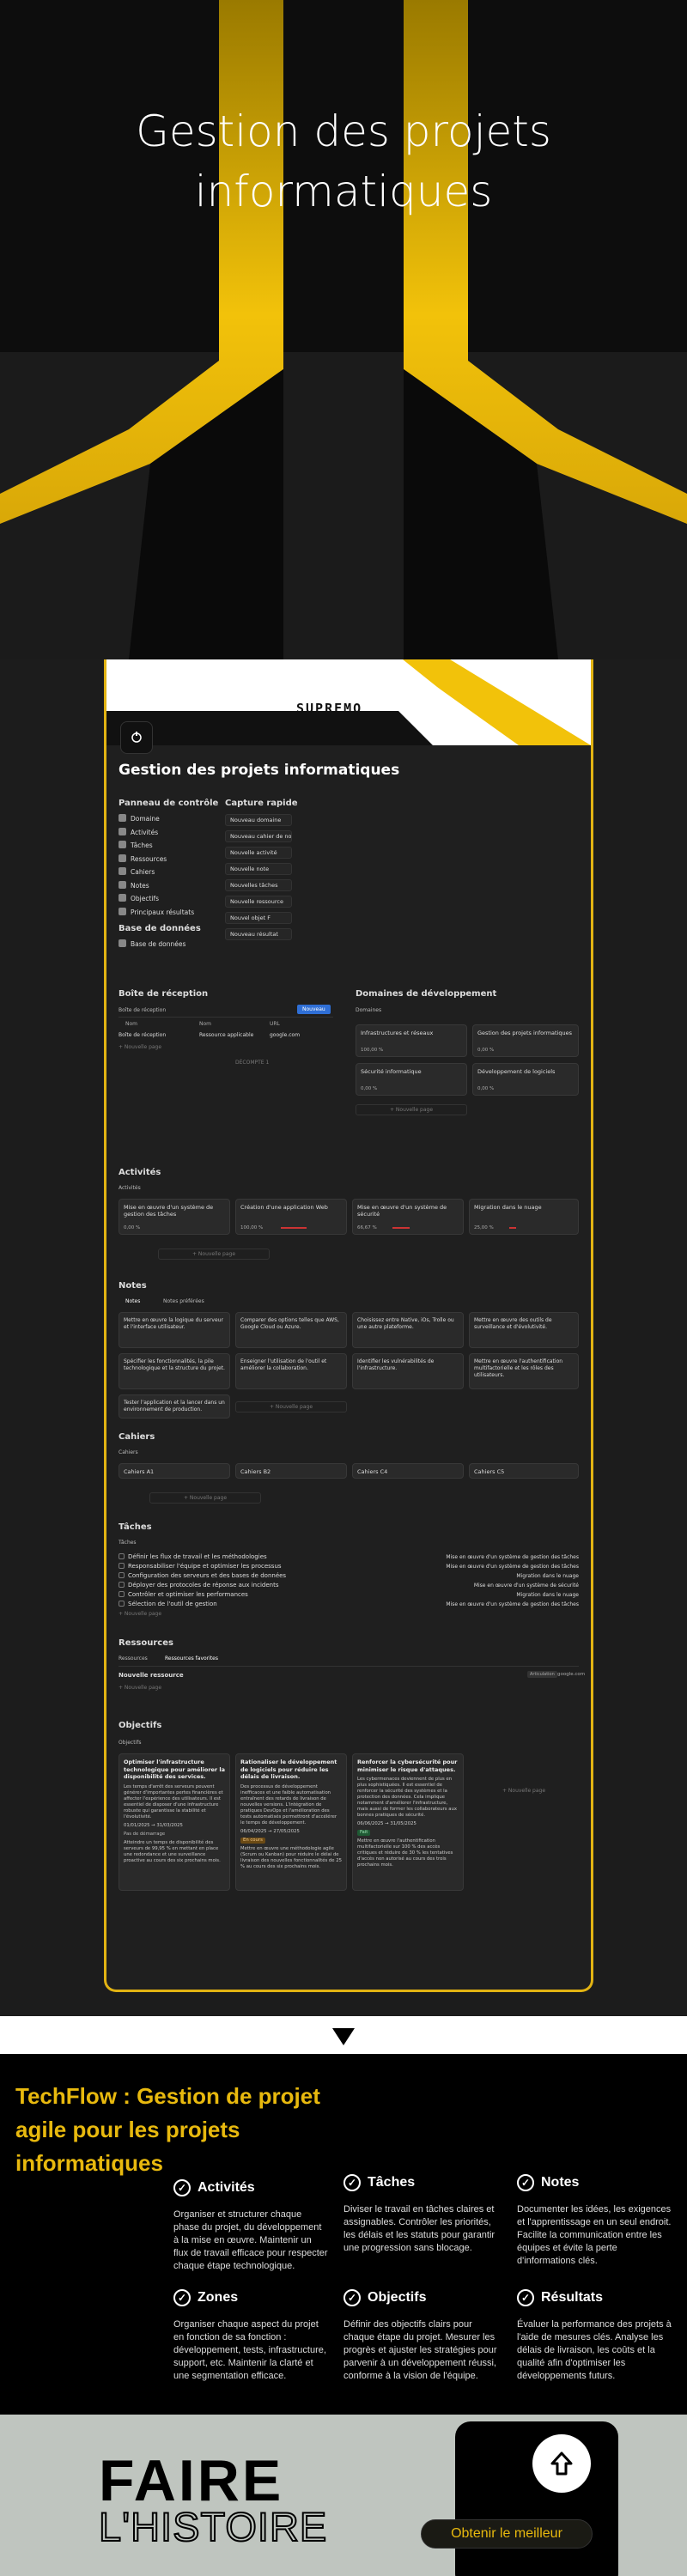 Image resolution: width=687 pixels, height=2576 pixels. Describe the element at coordinates (122, 871) in the screenshot. I see `notebooks-icon` at that location.